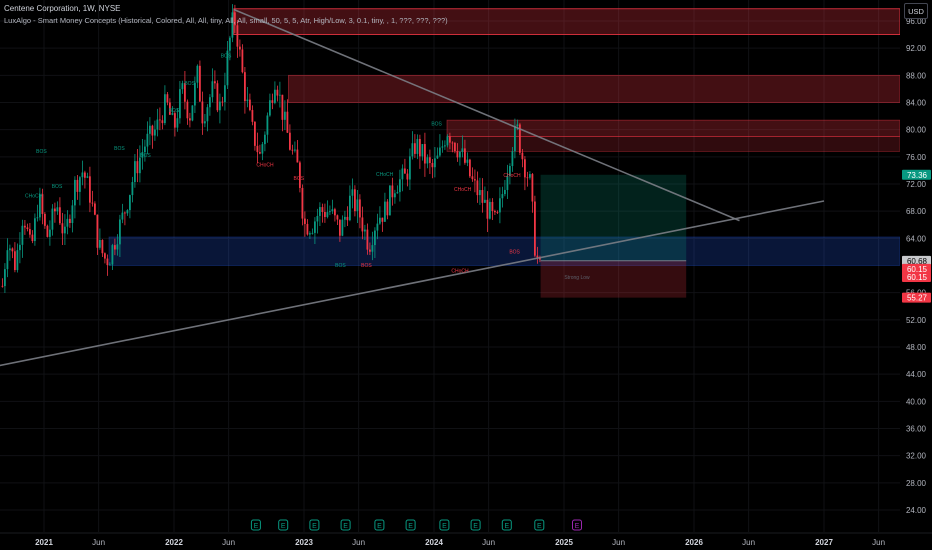 Image resolution: width=932 pixels, height=550 pixels. Describe the element at coordinates (916, 510) in the screenshot. I see `price-tick-label: 24.00` at that location.